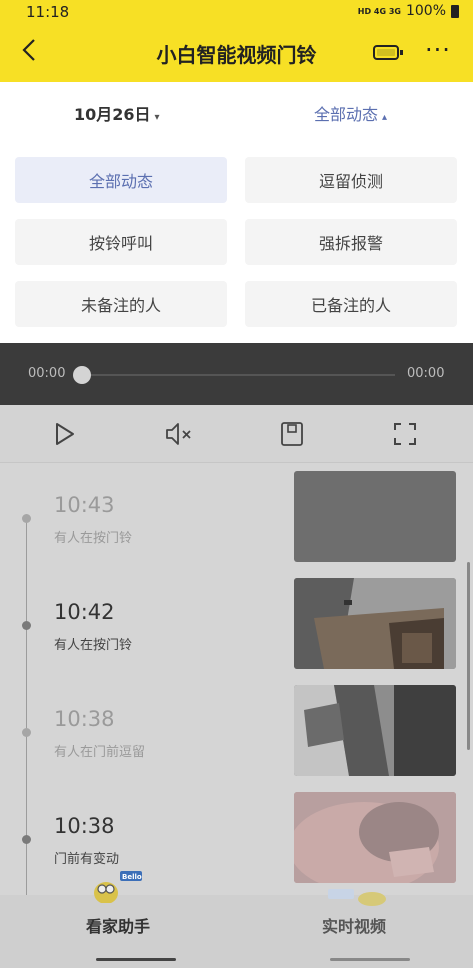 Image resolution: width=473 pixels, height=968 pixels. I want to click on playback-controls, so click(236, 434).